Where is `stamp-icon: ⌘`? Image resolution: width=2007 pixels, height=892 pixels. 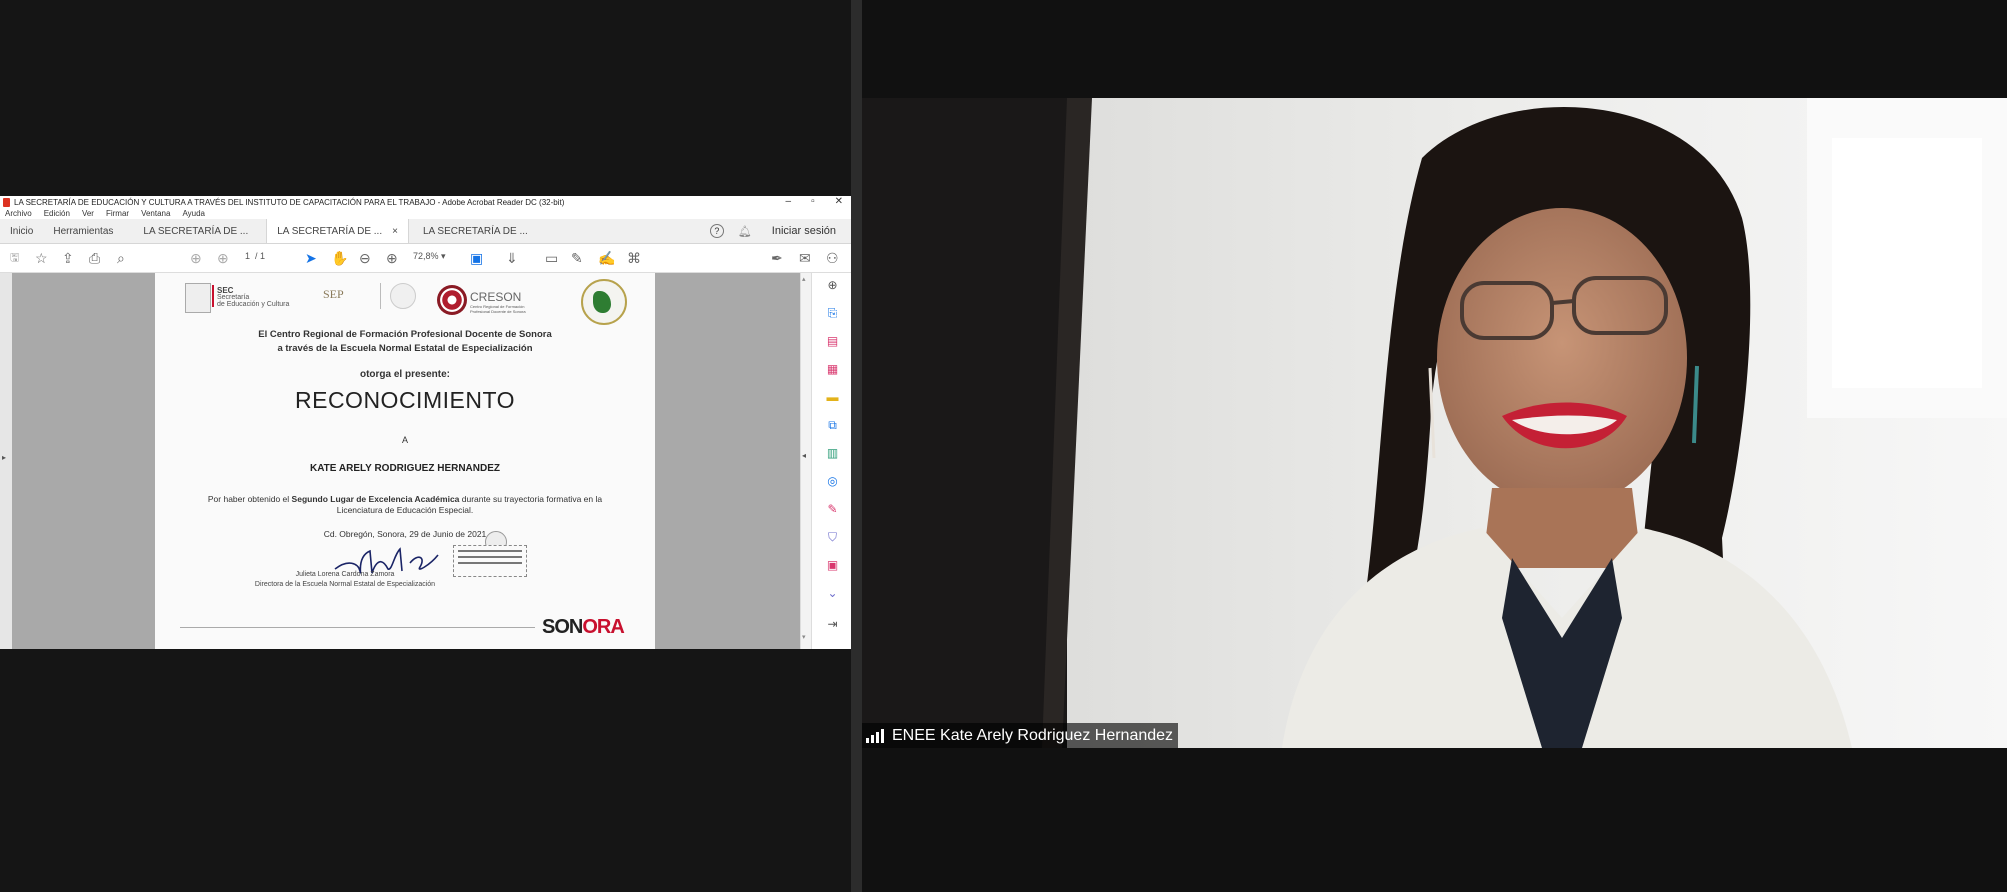
stamp-icon: ⌘ is located at coordinates (634, 258).